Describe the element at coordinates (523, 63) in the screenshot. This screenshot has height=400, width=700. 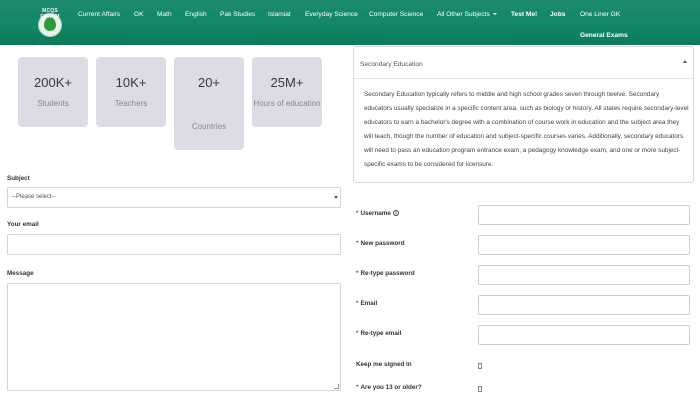
I see `panel-header: Secondary Education` at that location.